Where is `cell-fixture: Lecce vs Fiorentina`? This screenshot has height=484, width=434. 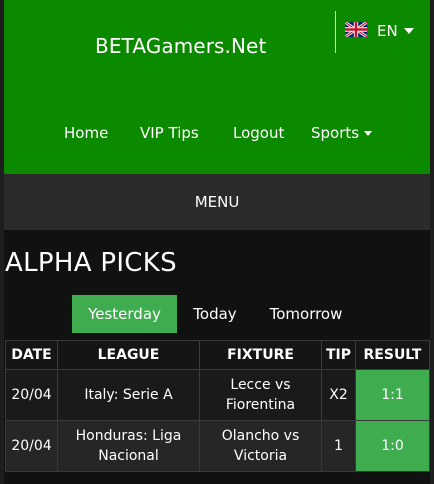
cell-fixture: Lecce vs Fiorentina is located at coordinates (260, 395).